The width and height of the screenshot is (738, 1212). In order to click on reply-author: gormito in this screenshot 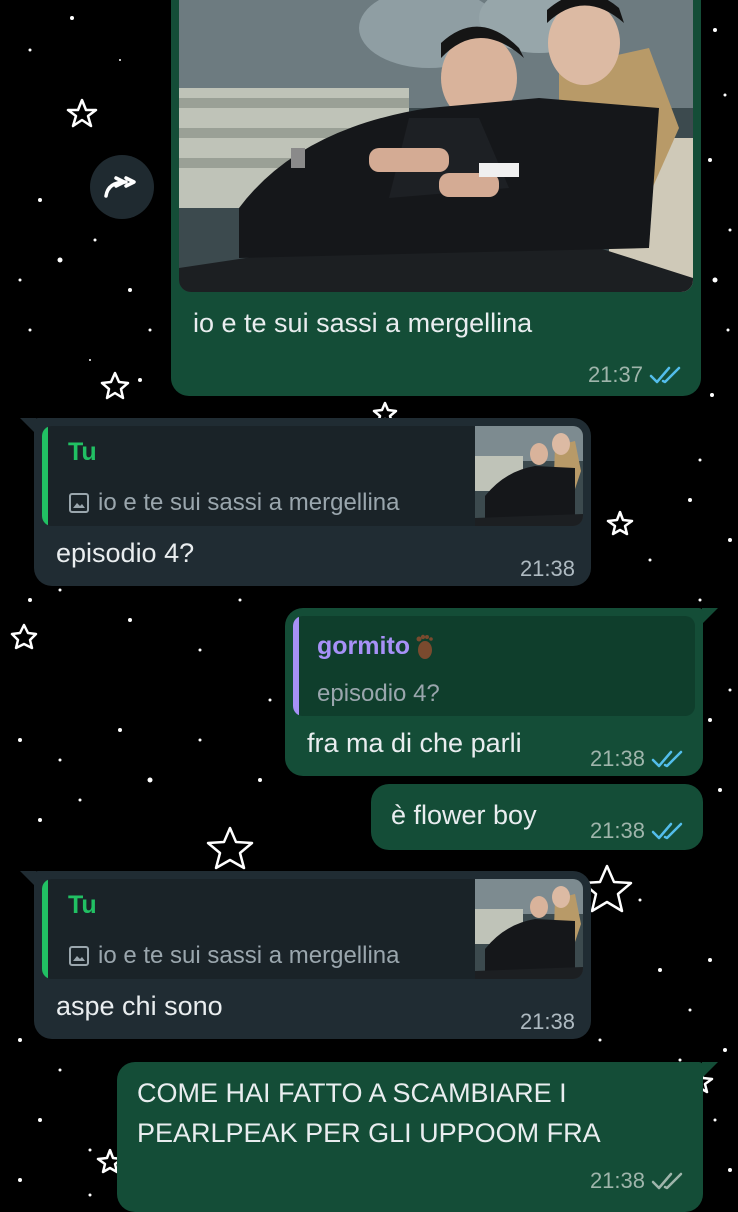, I will do `click(364, 646)`.